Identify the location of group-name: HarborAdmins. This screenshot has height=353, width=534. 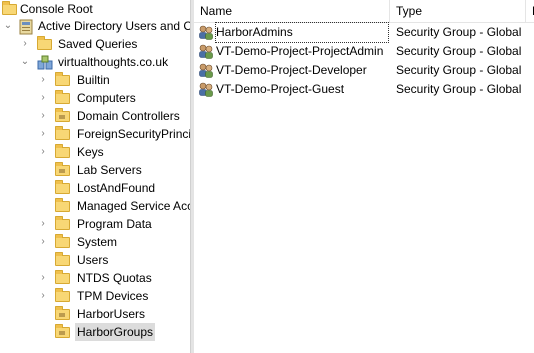
(302, 32).